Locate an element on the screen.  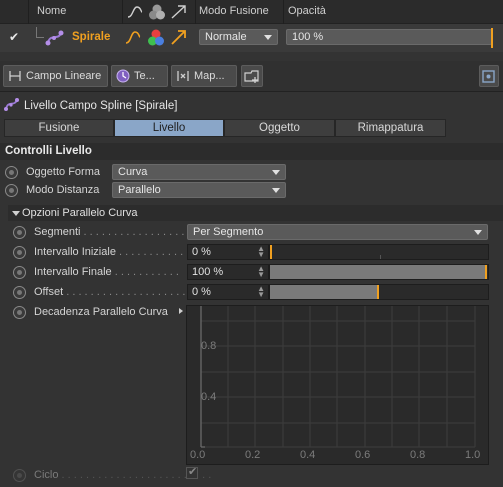
field-tab-linear: Campo Lineare is located at coordinates (55, 76).